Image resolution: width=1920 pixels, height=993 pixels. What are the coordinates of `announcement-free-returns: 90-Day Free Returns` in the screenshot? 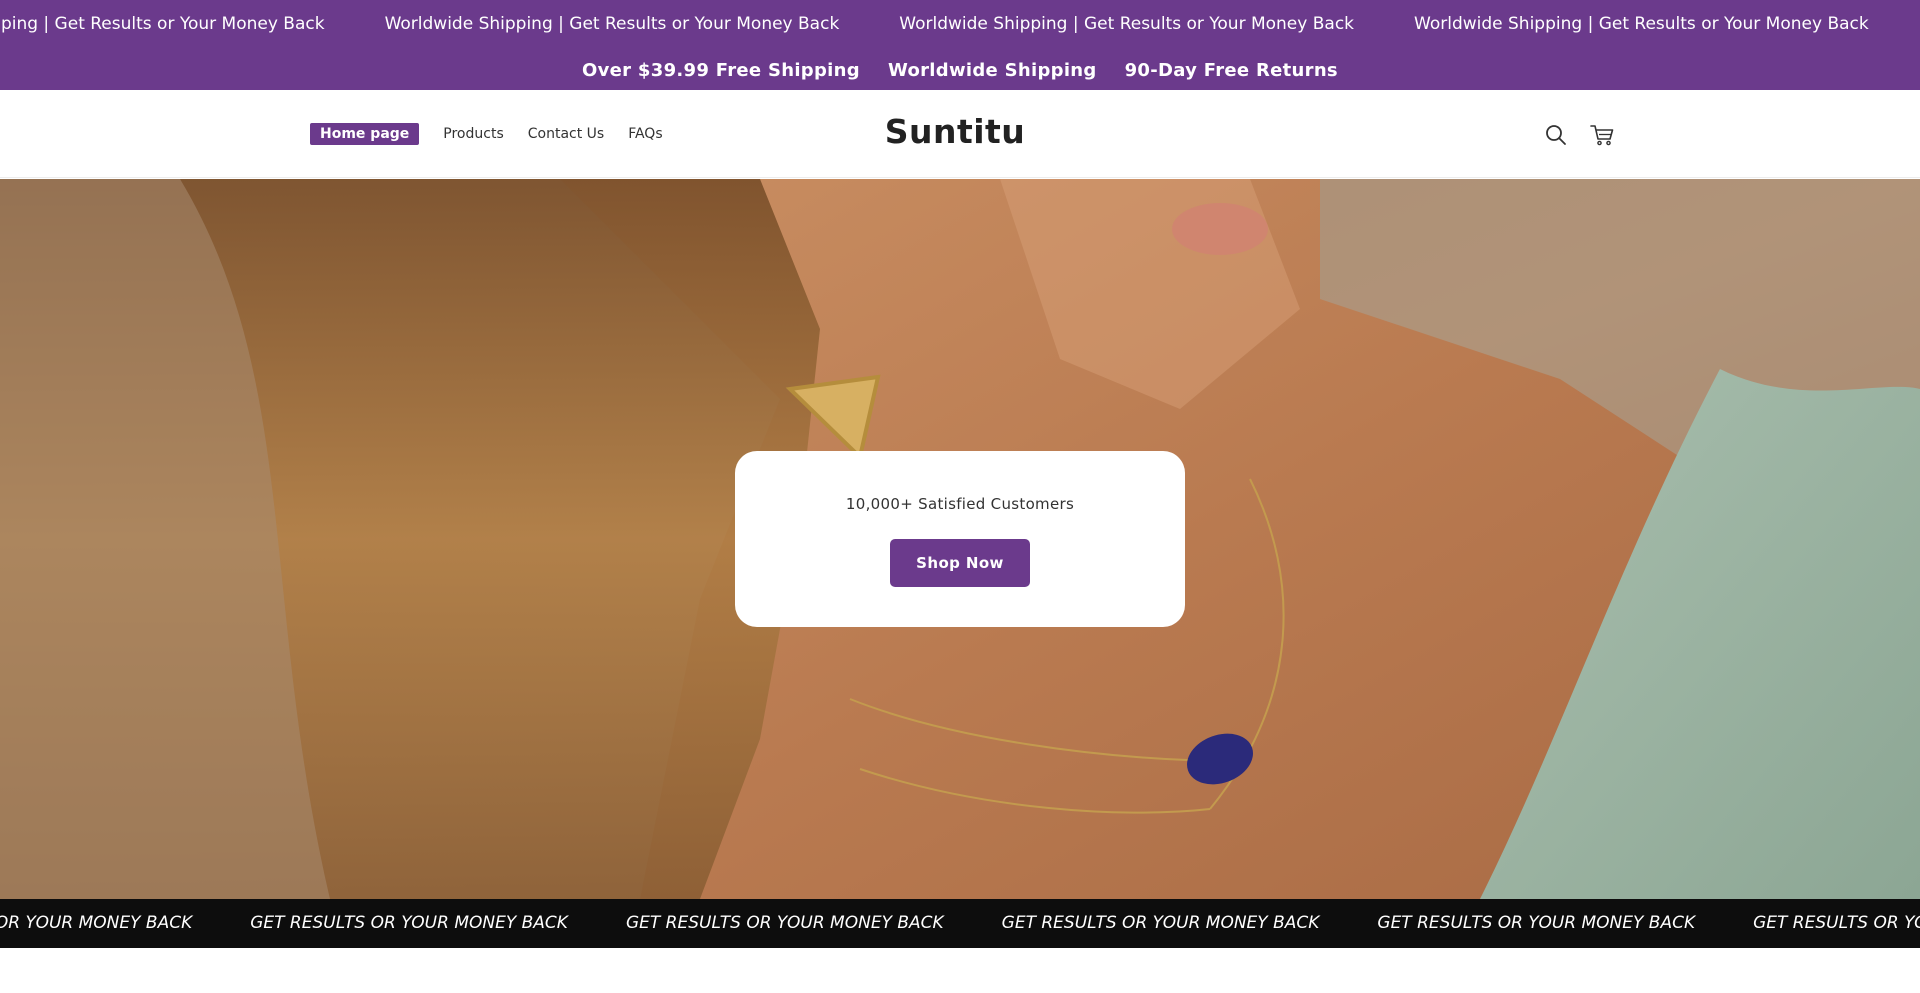 It's located at (1231, 70).